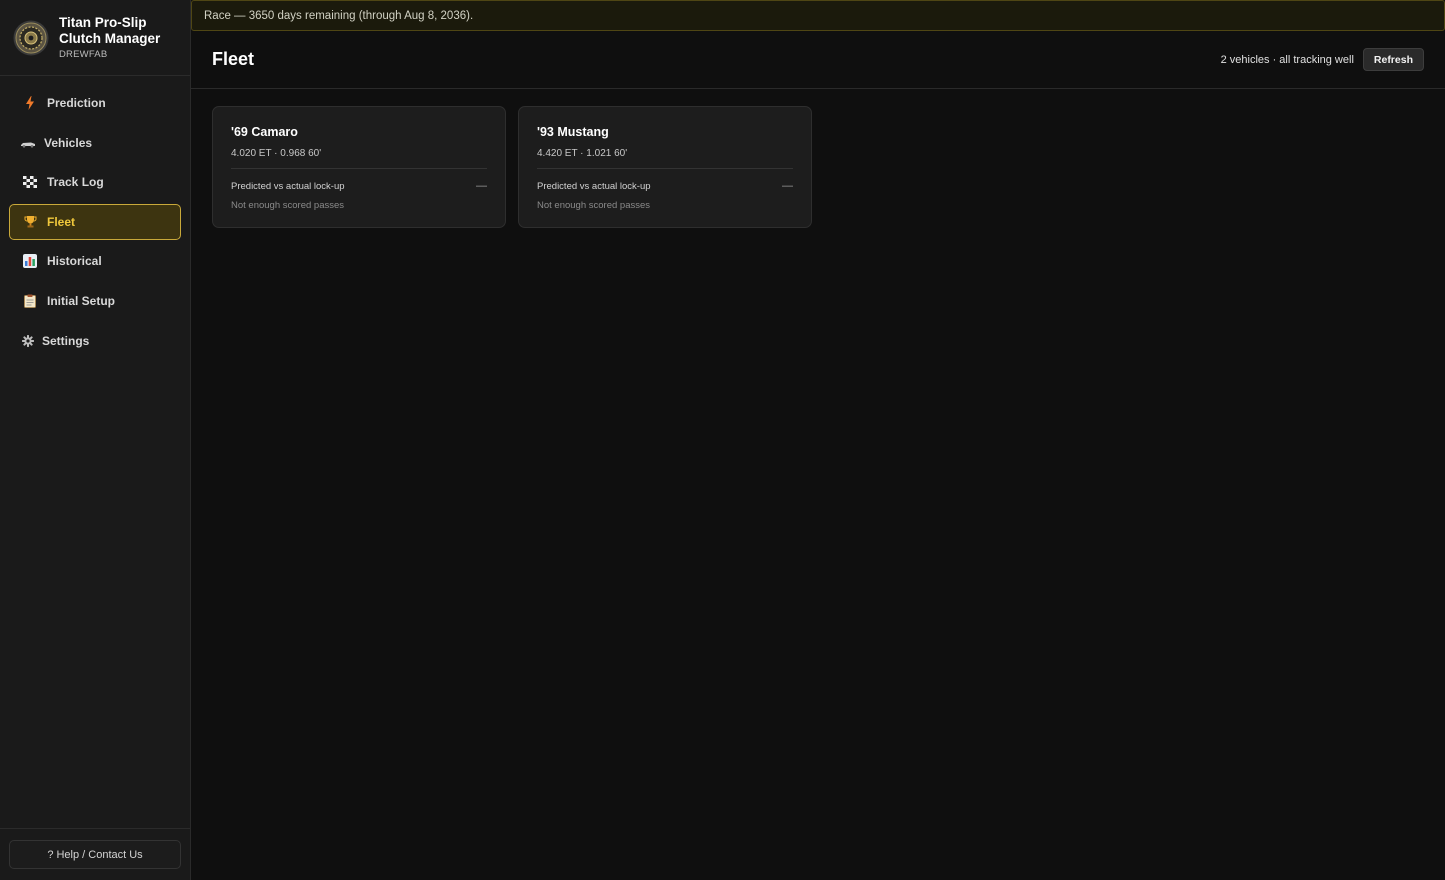 This screenshot has width=1445, height=880. What do you see at coordinates (95, 221) in the screenshot?
I see `sidebar-item-fleet: Fleet` at bounding box center [95, 221].